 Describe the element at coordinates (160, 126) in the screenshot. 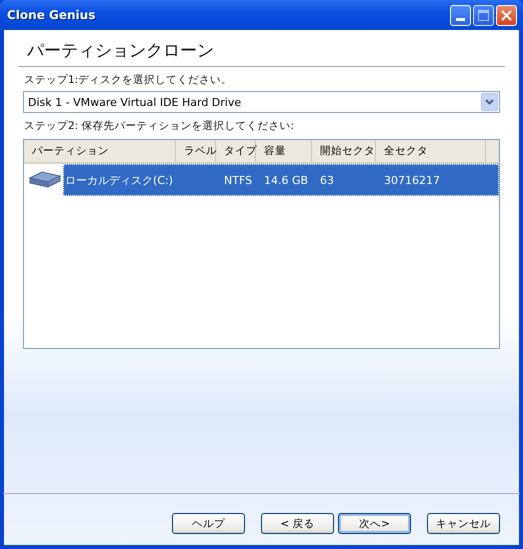

I see `step-label: ステップ2: 保存先パーティションを選択してください:` at that location.